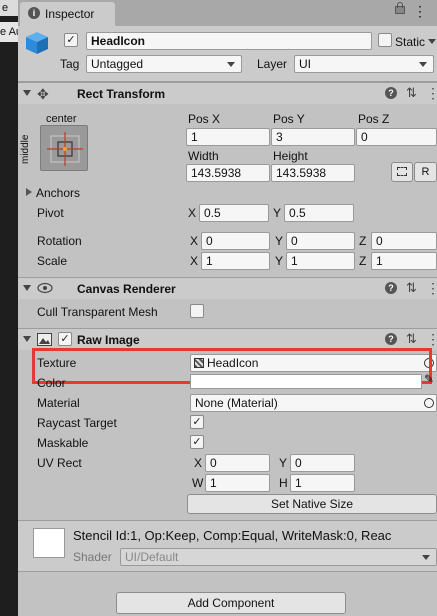  What do you see at coordinates (198, 483) in the screenshot?
I see `uv-w-label: W` at bounding box center [198, 483].